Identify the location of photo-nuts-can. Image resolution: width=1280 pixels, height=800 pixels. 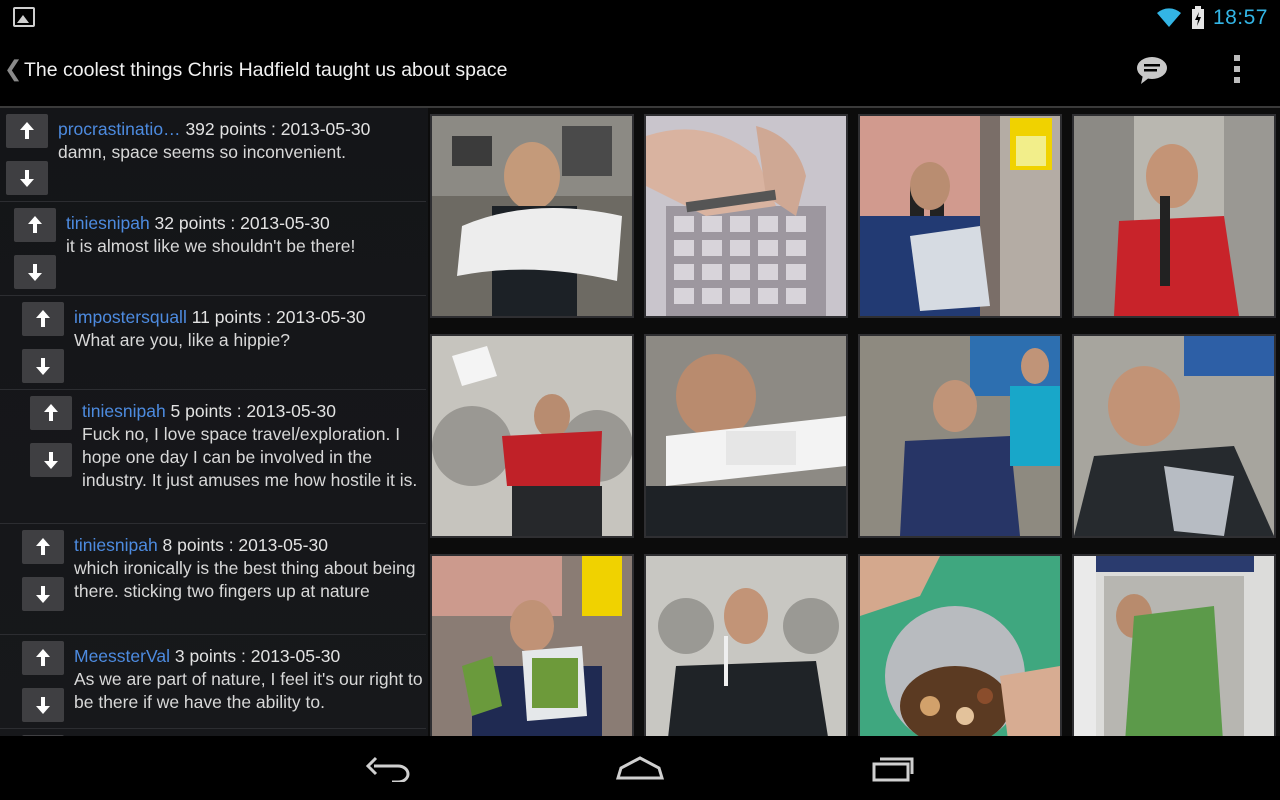
(960, 646).